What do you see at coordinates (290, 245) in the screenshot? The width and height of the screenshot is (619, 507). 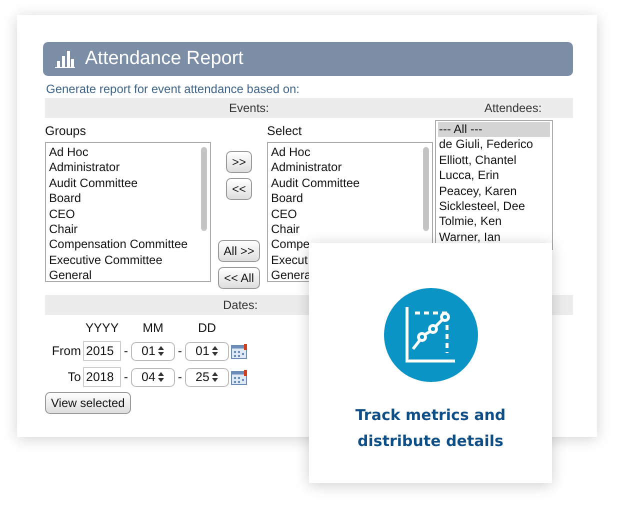 I see `list-item: Compe` at bounding box center [290, 245].